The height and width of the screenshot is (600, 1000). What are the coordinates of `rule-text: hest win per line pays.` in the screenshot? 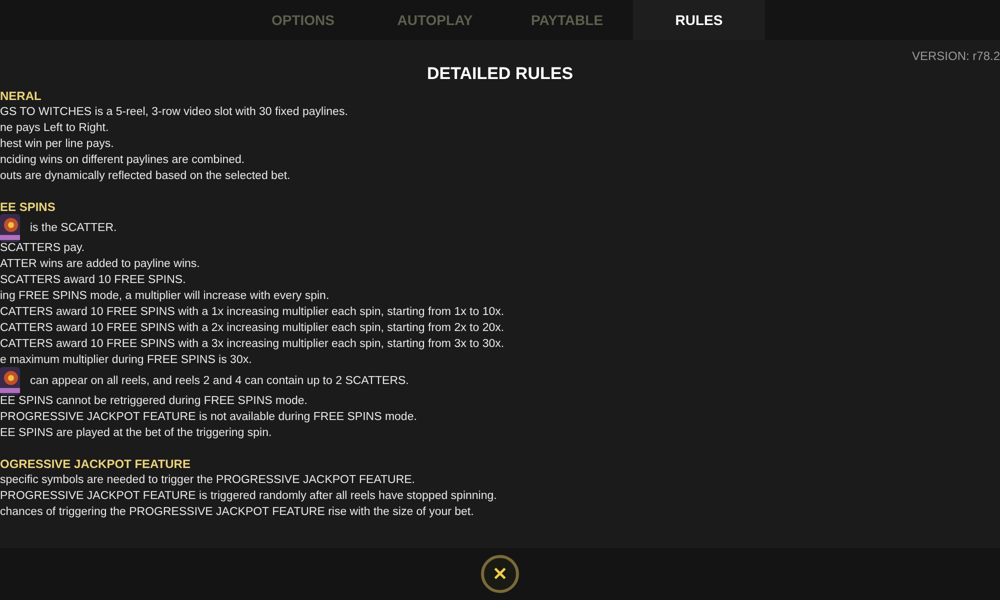 It's located at (57, 144).